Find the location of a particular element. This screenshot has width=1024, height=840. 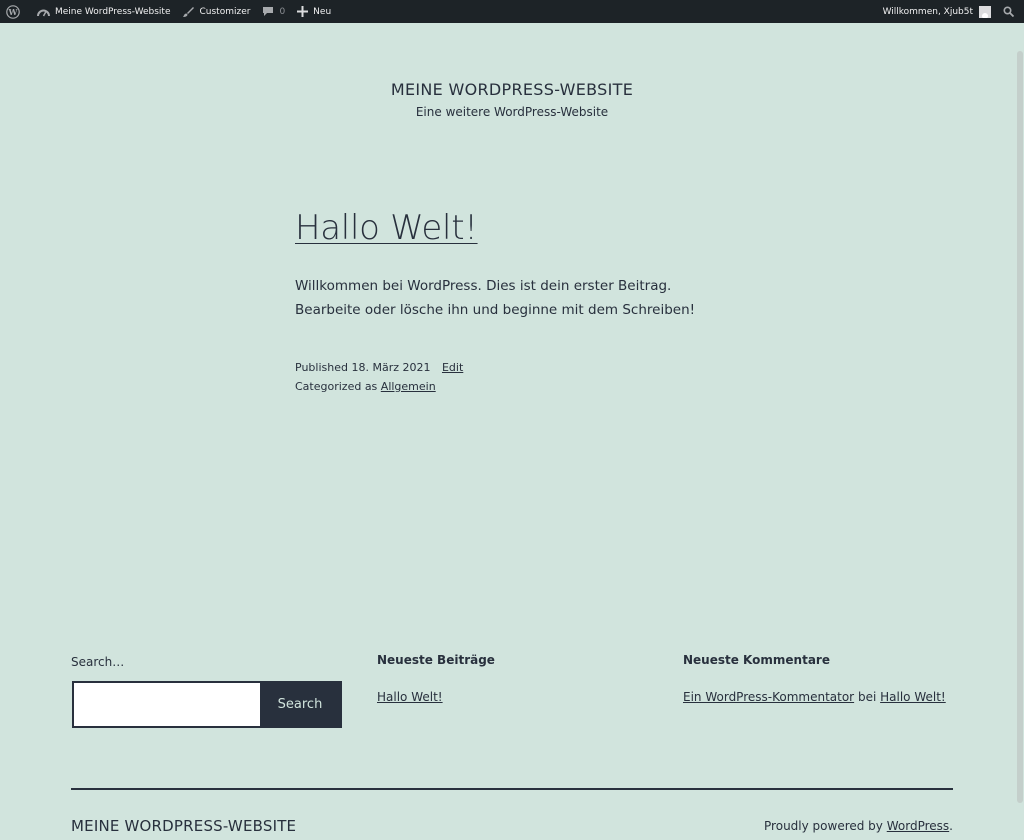

new-content-menu: Neu is located at coordinates (314, 11).